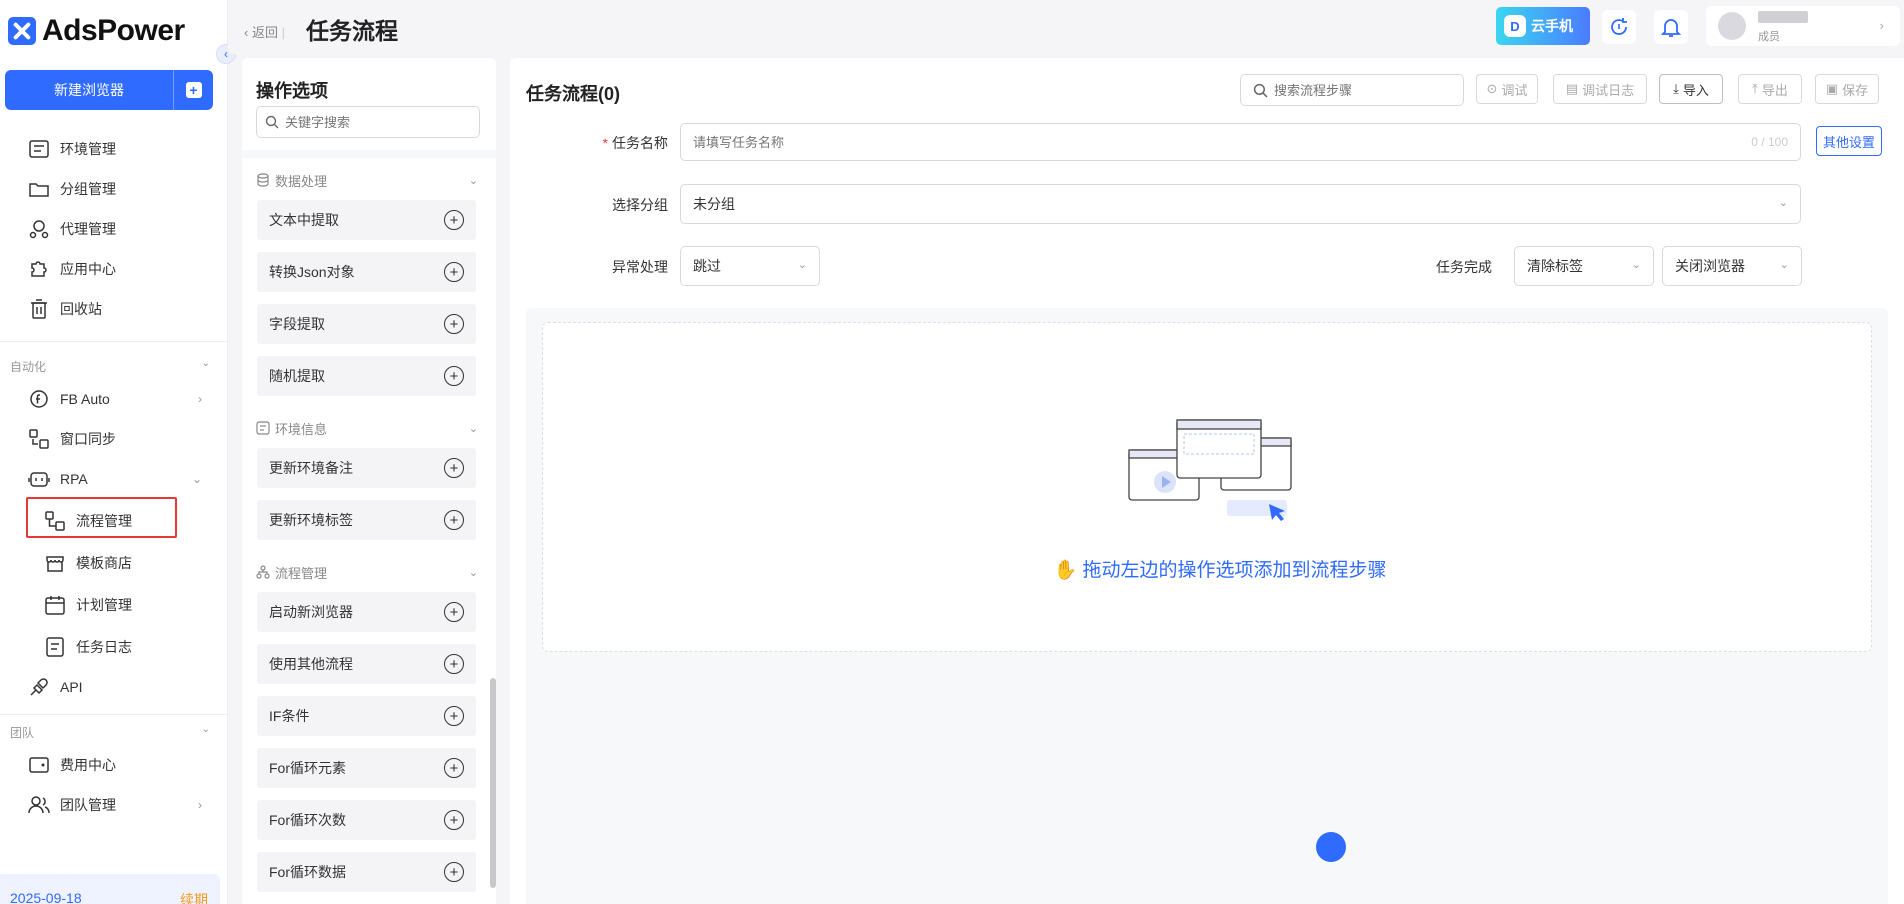 Image resolution: width=1904 pixels, height=904 pixels. What do you see at coordinates (366, 468) in the screenshot?
I see `option-item: 更新环境备注 +` at bounding box center [366, 468].